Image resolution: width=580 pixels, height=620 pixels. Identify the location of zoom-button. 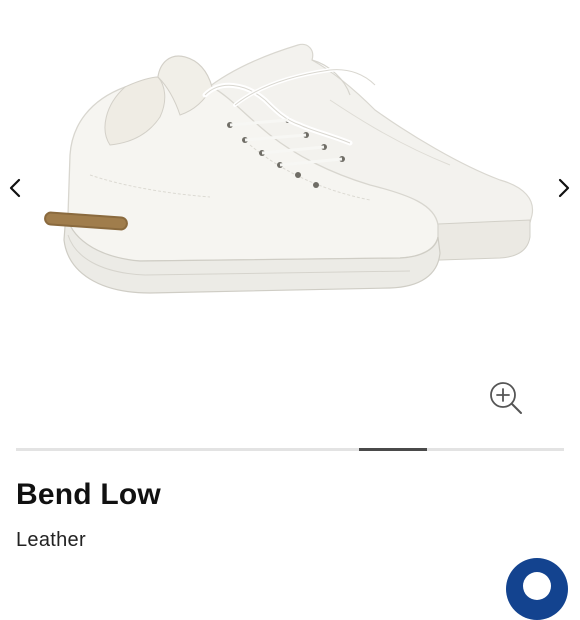
(506, 398).